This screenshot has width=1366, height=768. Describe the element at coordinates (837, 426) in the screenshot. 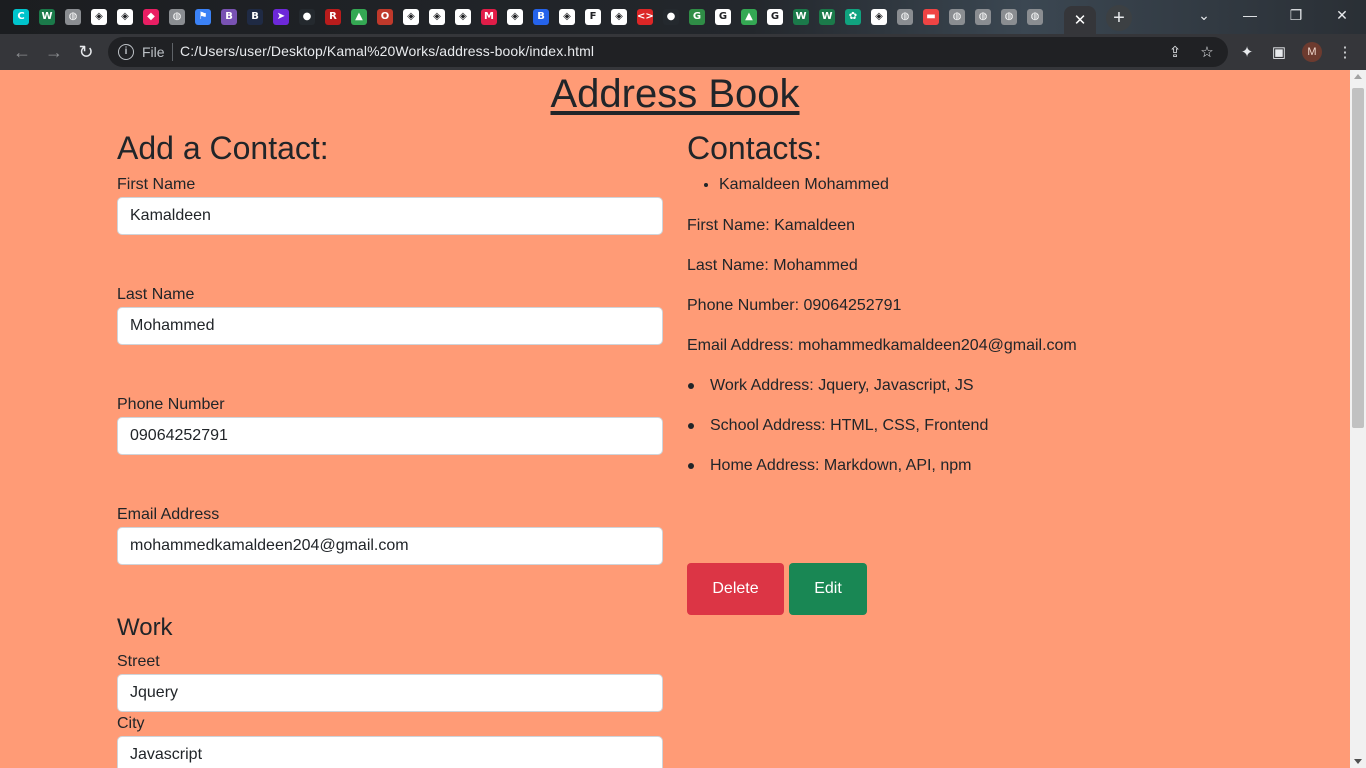

I see `school-address-item: School Address: HTML, CSS, Frontend` at that location.